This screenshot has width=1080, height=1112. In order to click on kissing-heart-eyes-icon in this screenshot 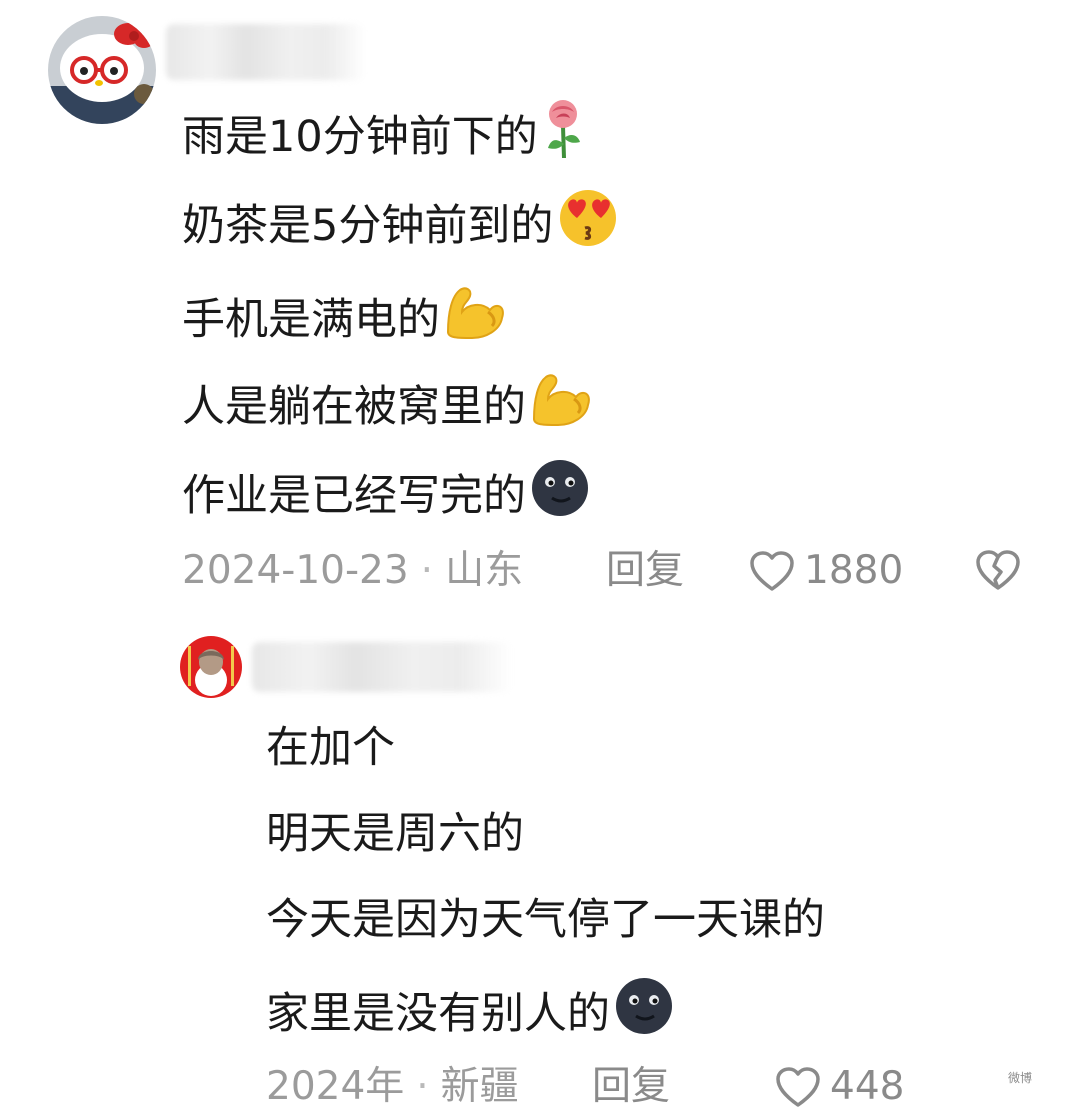, I will do `click(588, 226)`.